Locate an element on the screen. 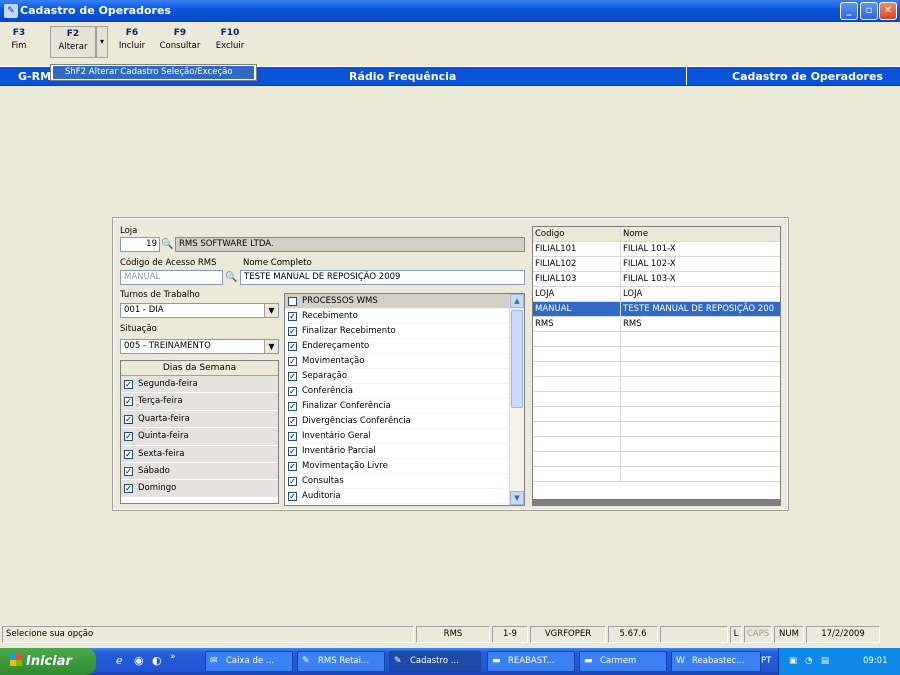 This screenshot has height=675, width=900. status-message: Selecione sua opção is located at coordinates (208, 634).